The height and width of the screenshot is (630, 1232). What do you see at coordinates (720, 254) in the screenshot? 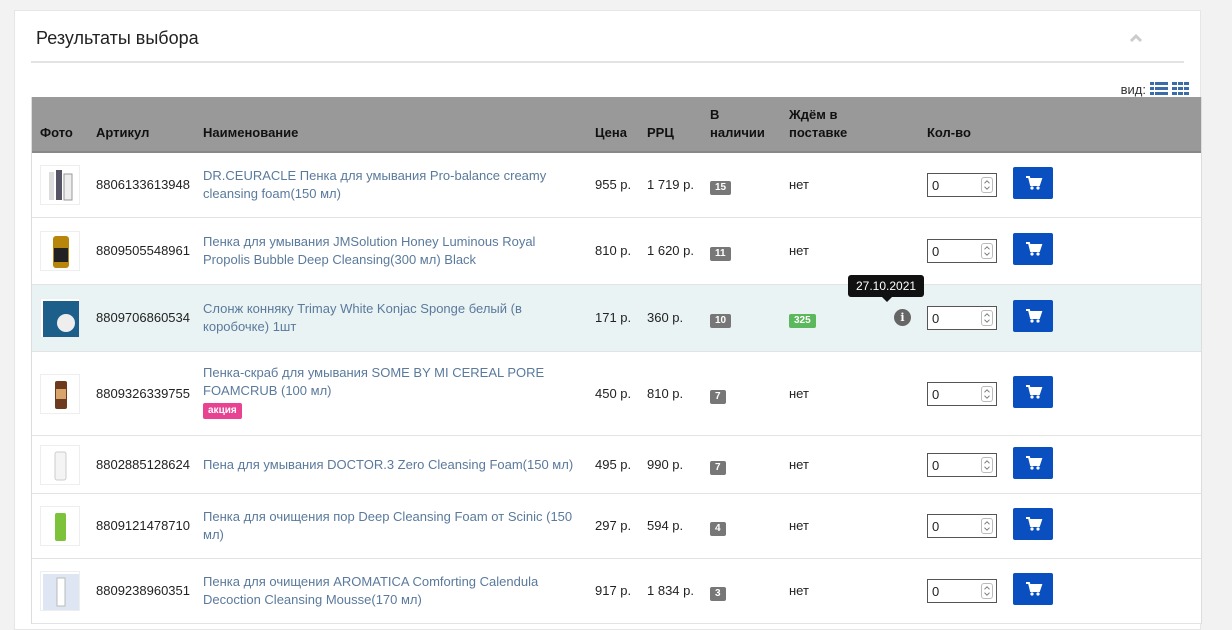
I see `stock-badge: 11` at bounding box center [720, 254].